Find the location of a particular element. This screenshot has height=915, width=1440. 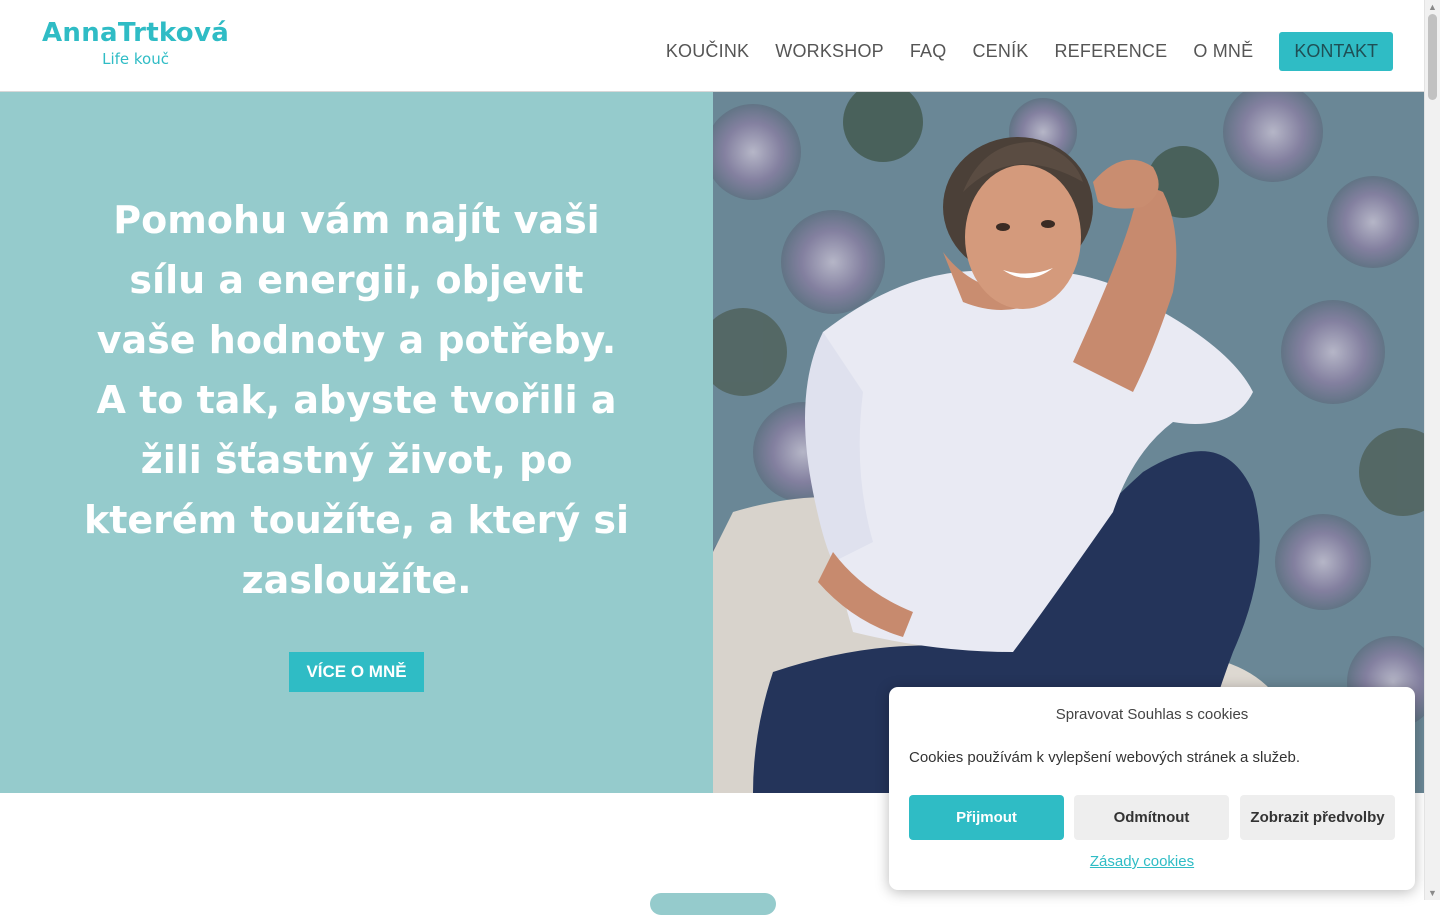

cookie-preferences-button: Zobrazit předvolby is located at coordinates (1317, 817).